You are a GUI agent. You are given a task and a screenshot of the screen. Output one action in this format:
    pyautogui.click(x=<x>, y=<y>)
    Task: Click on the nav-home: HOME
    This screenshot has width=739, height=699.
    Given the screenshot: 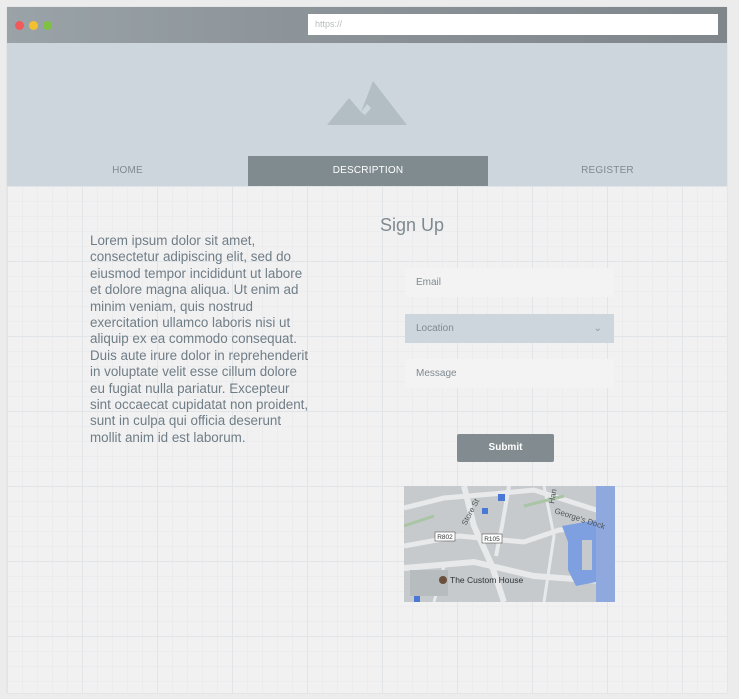 What is the action you would take?
    pyautogui.click(x=127, y=171)
    